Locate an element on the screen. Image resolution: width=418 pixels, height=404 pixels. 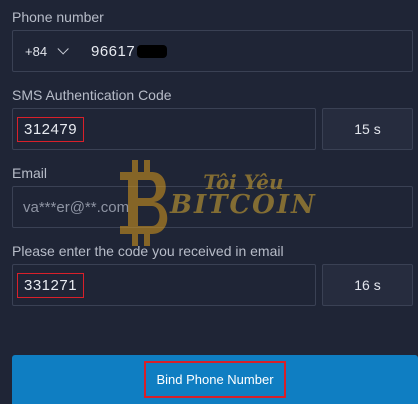
bind-phone-number-label: Bind Phone Number is located at coordinates (215, 379).